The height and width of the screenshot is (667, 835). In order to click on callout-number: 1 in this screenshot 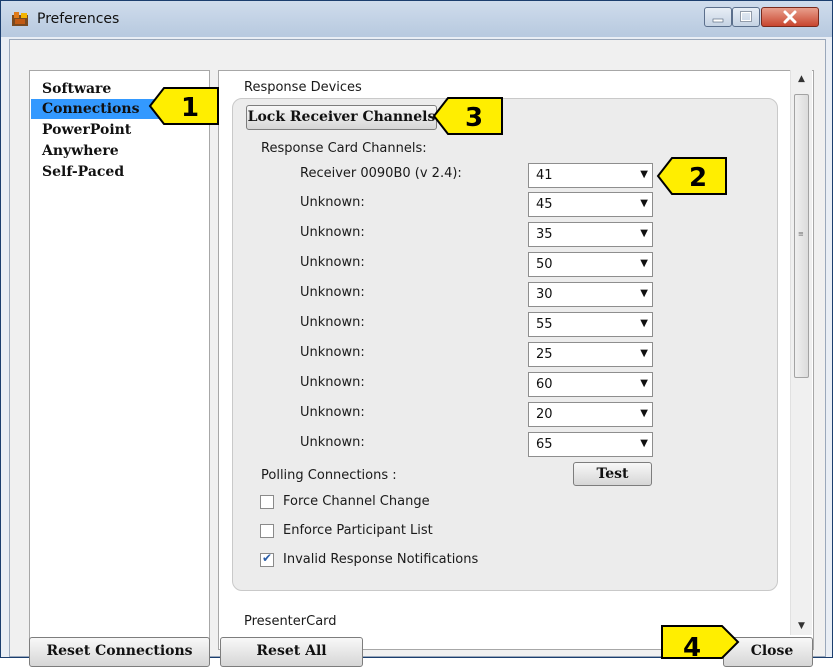, I will do `click(190, 108)`.